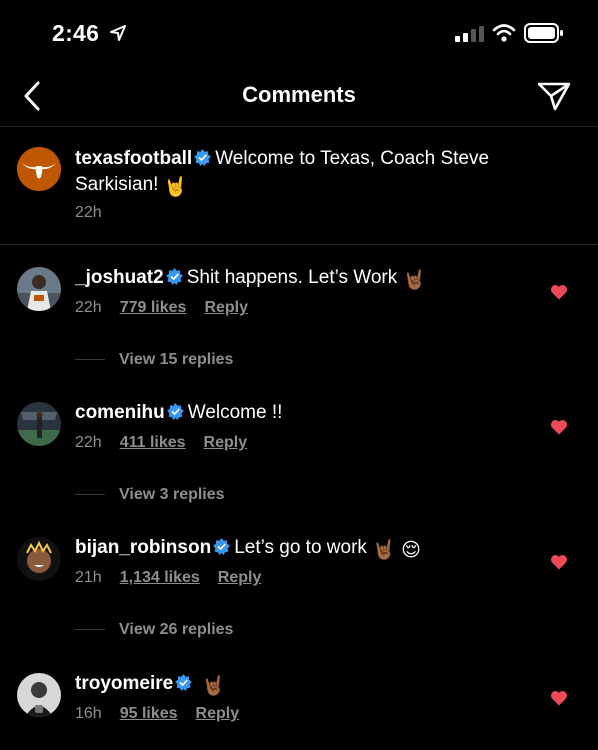 The height and width of the screenshot is (750, 598). Describe the element at coordinates (143, 547) in the screenshot. I see `username: bijan_robinson` at that location.